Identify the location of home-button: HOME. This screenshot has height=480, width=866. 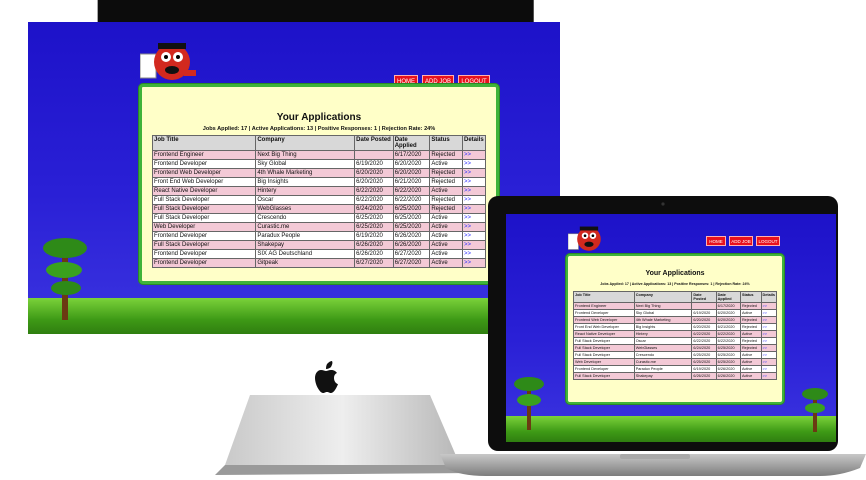
(716, 241).